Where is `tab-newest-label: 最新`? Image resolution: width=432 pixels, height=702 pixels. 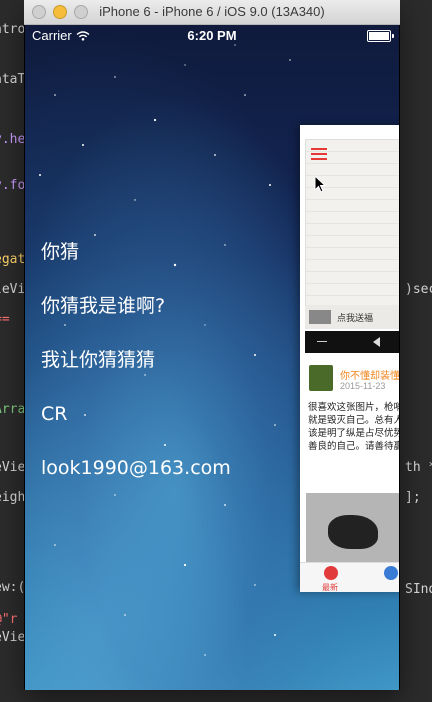 tab-newest-label: 最新 is located at coordinates (330, 587).